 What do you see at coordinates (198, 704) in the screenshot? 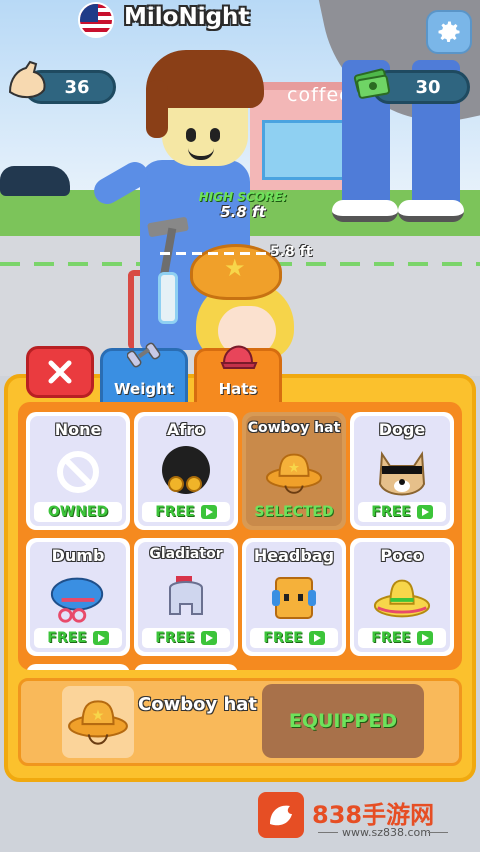
I see `selected-hat-name: Cowboy hat` at bounding box center [198, 704].